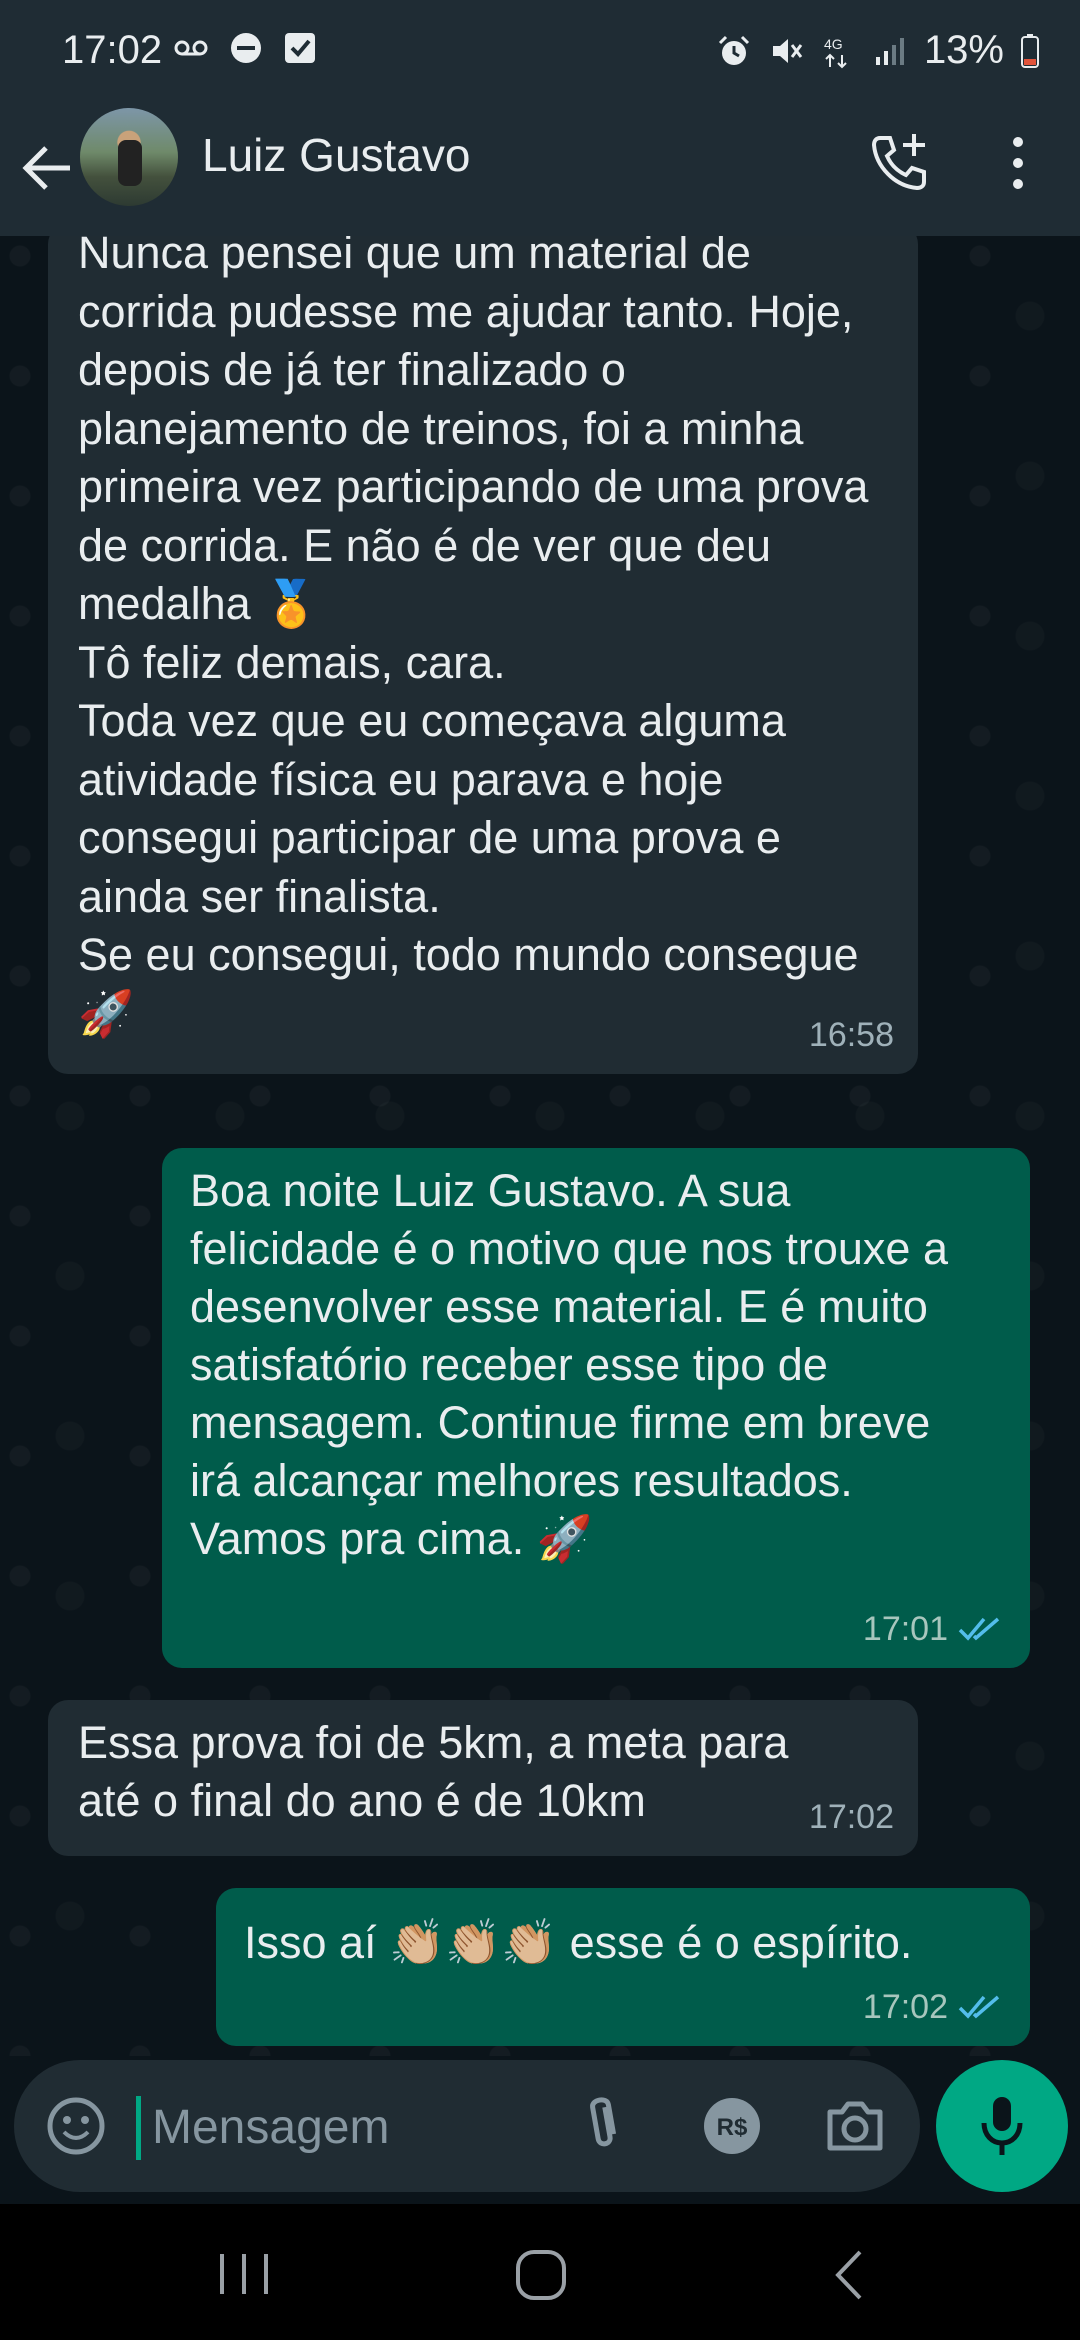 This screenshot has height=2340, width=1080. What do you see at coordinates (733, 50) in the screenshot?
I see `alarm-icon` at bounding box center [733, 50].